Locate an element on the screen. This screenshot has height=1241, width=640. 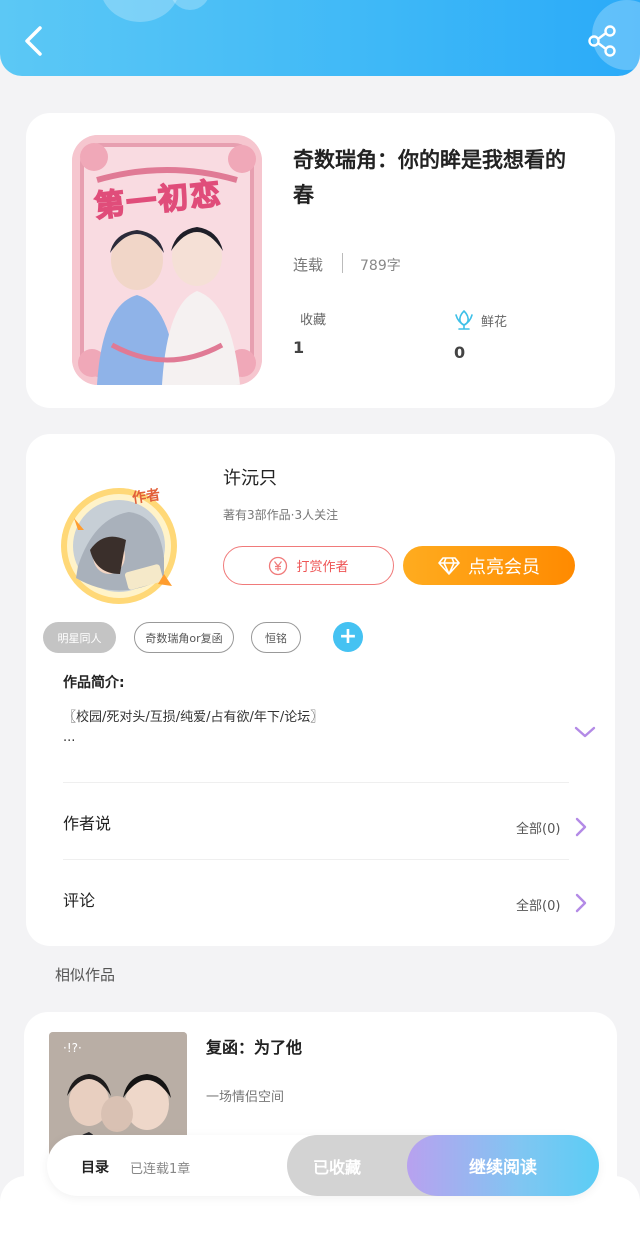
chapter-status: 已连载1章 is located at coordinates (160, 1169).